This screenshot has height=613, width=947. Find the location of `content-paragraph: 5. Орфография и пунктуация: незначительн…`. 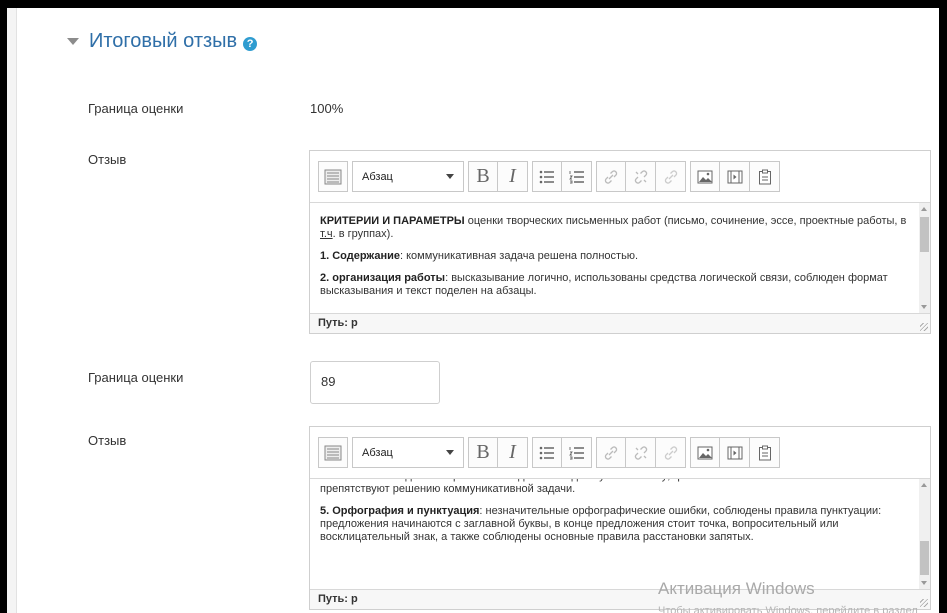

content-paragraph: 5. Орфография и пунктуация: незначительн… is located at coordinates (614, 524).